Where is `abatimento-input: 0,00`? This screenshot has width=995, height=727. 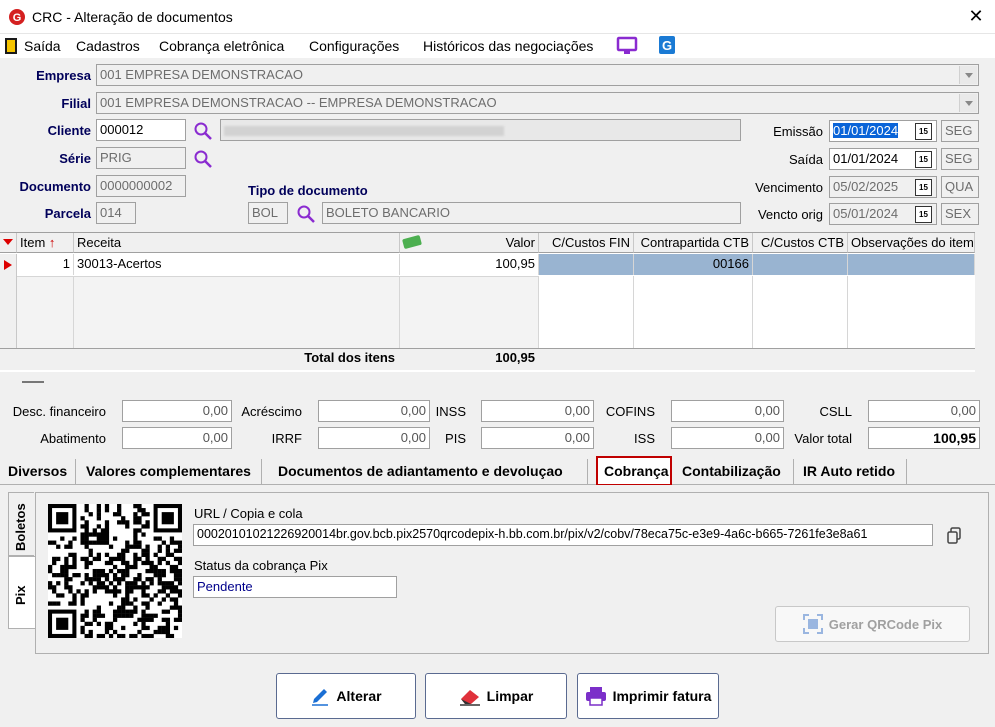
abatimento-input: 0,00 is located at coordinates (177, 438).